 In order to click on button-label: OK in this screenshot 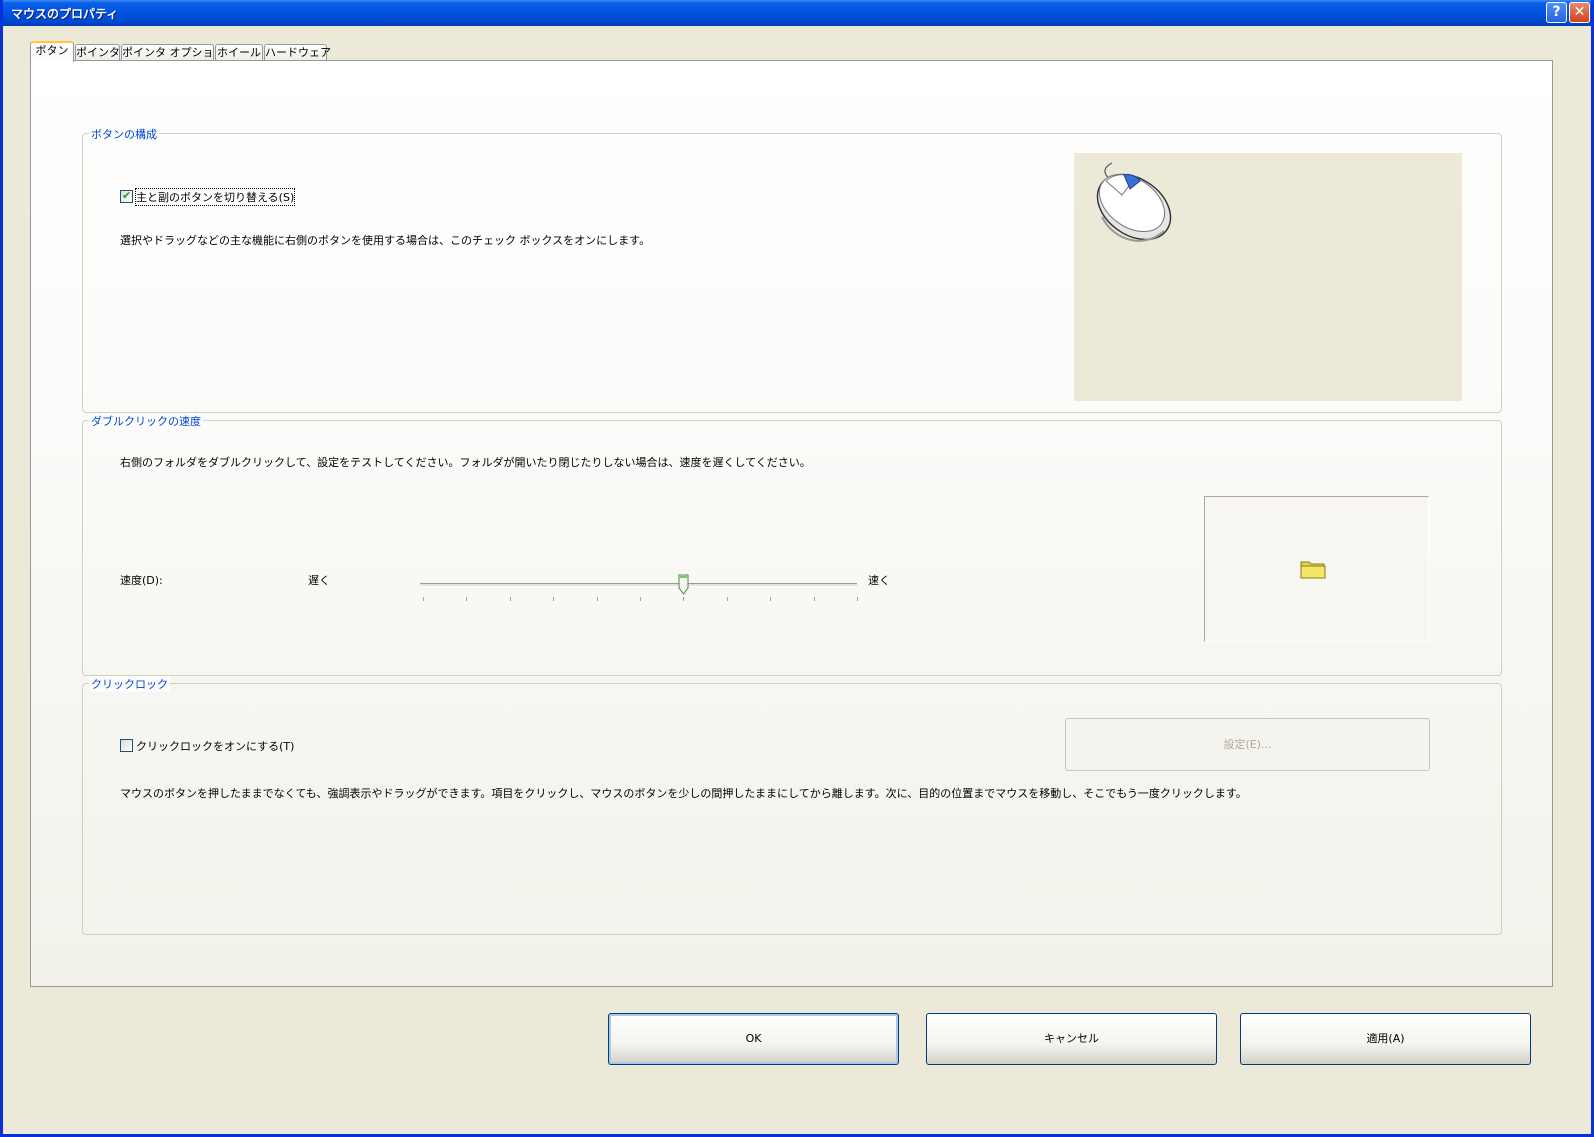, I will do `click(753, 1038)`.